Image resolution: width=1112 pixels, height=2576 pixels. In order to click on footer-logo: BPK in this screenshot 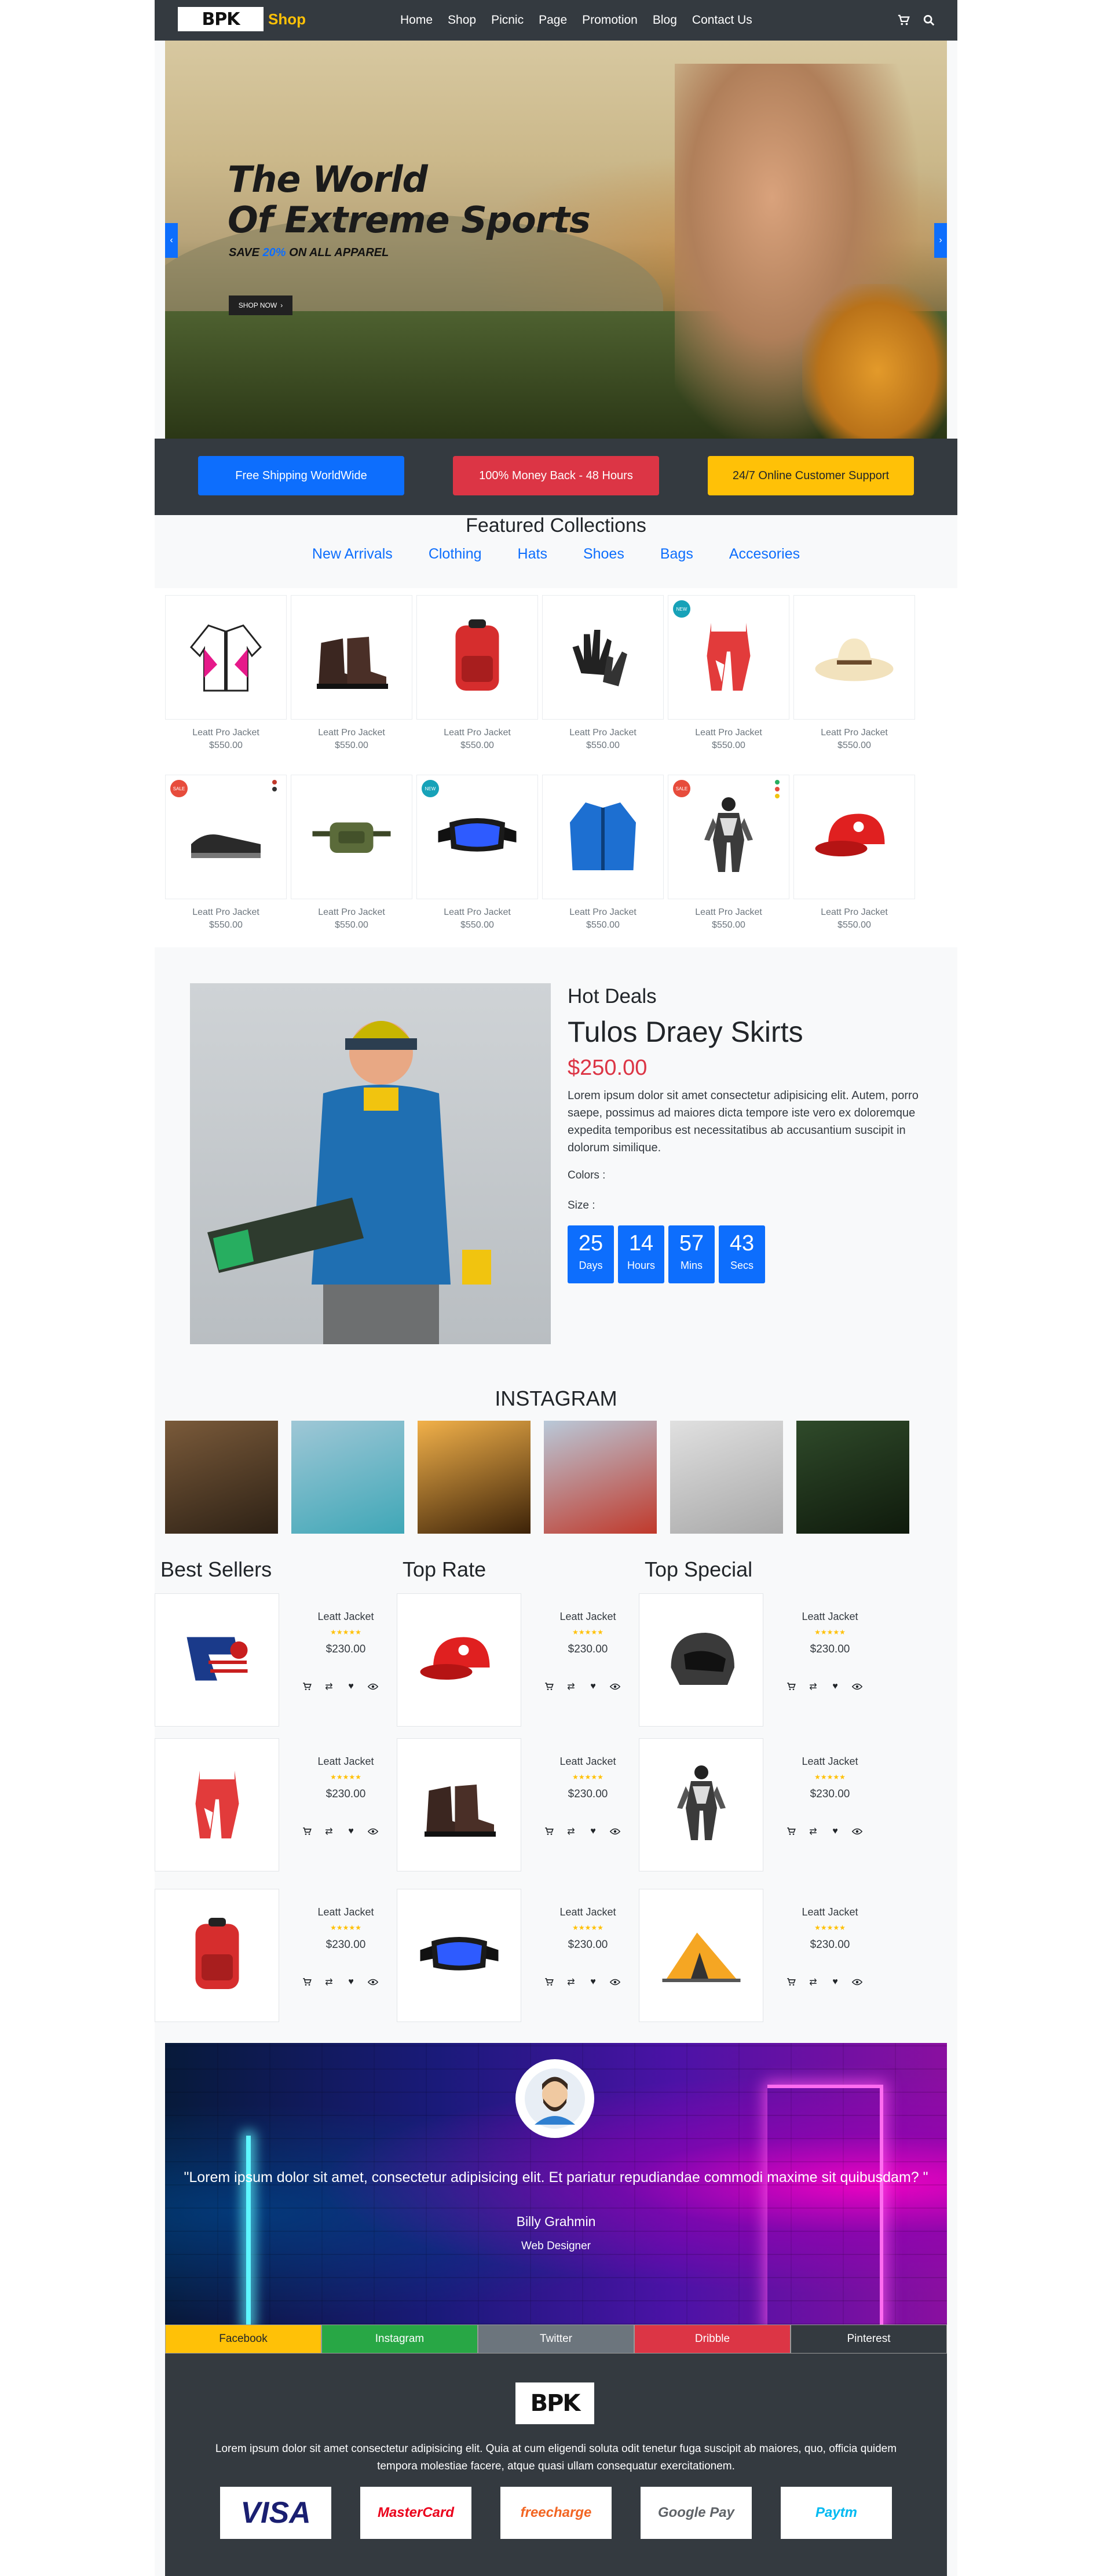, I will do `click(554, 2403)`.